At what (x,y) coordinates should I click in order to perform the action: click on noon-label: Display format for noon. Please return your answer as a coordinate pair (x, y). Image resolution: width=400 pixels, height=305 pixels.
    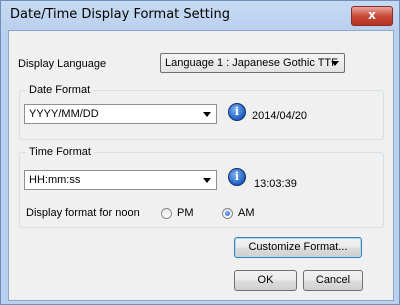
    Looking at the image, I should click on (83, 213).